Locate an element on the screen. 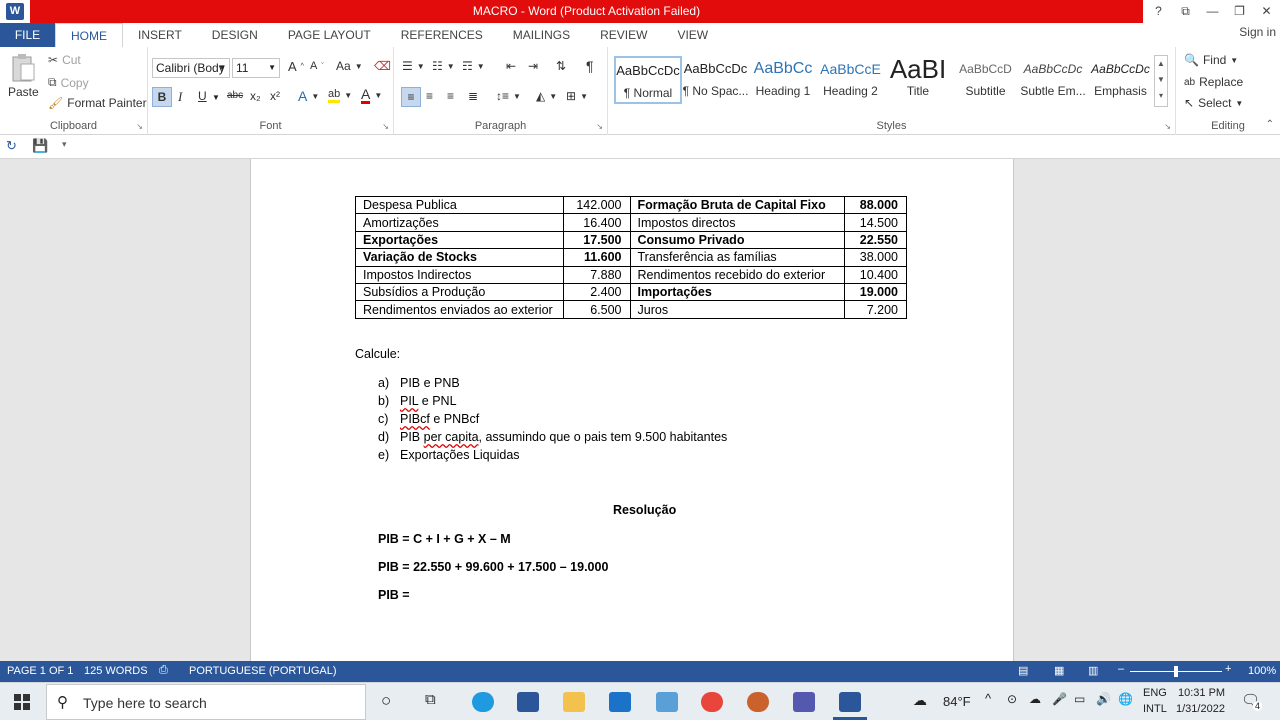  cut-button: ✂ Cut is located at coordinates (64, 60).